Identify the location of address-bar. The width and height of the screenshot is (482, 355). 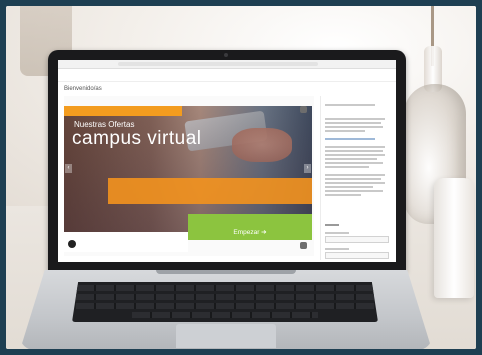
(218, 64).